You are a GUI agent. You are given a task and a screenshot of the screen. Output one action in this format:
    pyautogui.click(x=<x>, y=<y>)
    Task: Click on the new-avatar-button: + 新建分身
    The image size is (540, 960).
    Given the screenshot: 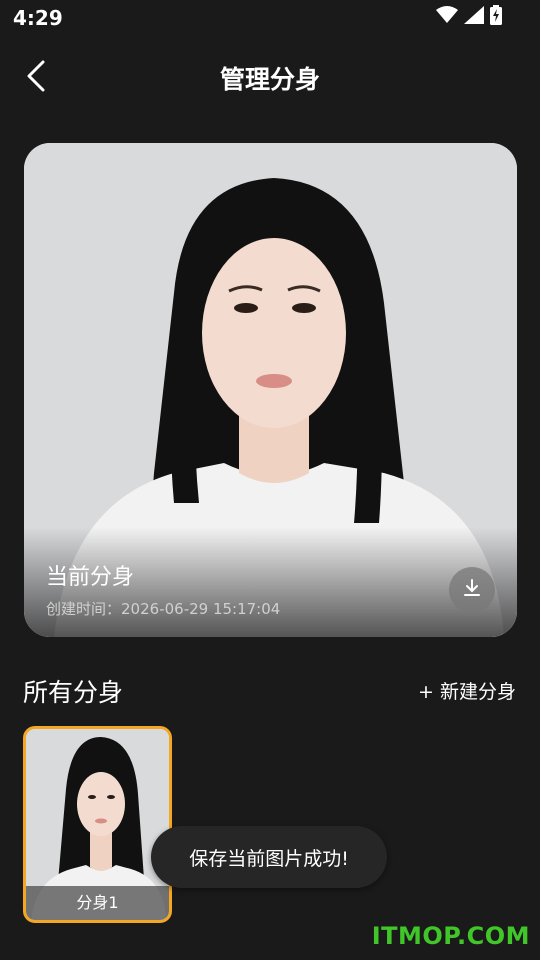 What is the action you would take?
    pyautogui.click(x=467, y=690)
    